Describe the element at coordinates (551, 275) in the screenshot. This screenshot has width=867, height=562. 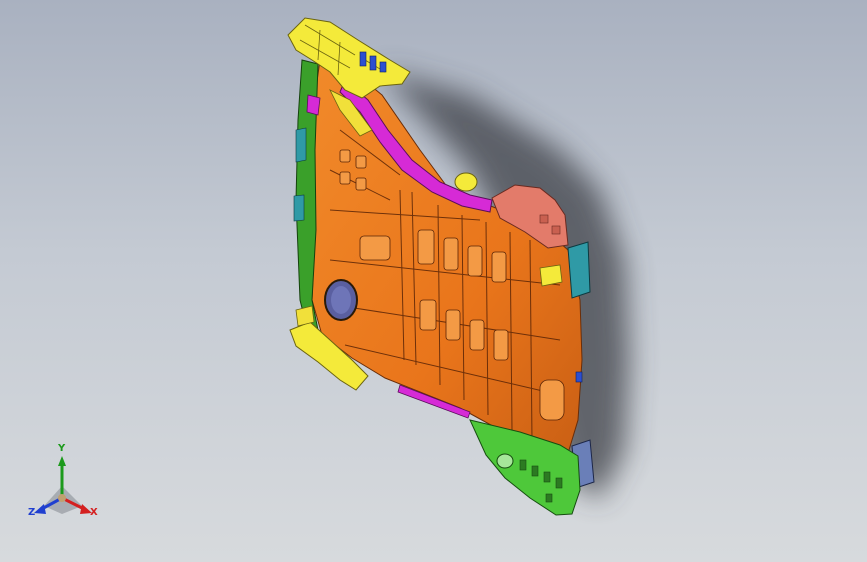
I see `right-yellow-bracket` at that location.